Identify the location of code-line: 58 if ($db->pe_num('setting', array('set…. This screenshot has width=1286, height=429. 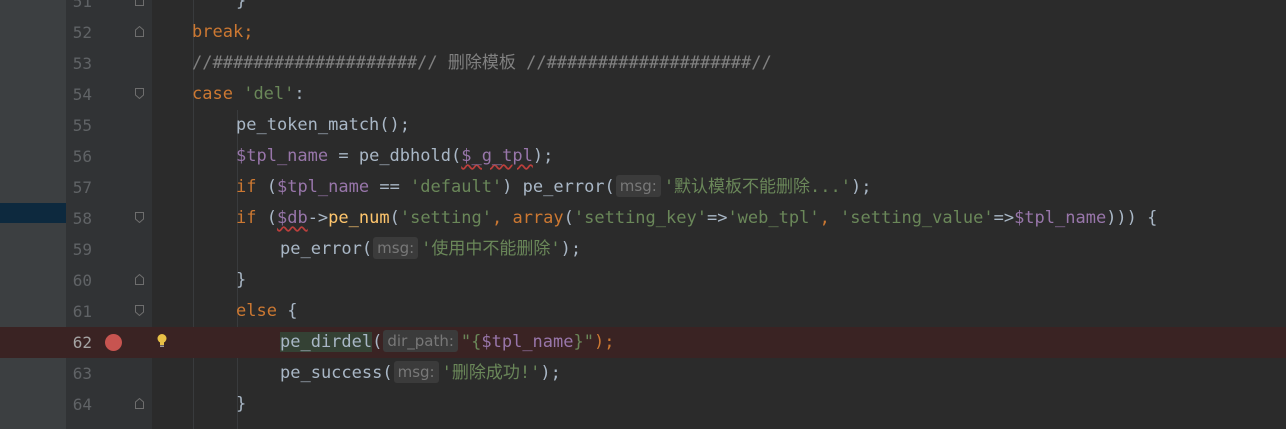
(643, 218).